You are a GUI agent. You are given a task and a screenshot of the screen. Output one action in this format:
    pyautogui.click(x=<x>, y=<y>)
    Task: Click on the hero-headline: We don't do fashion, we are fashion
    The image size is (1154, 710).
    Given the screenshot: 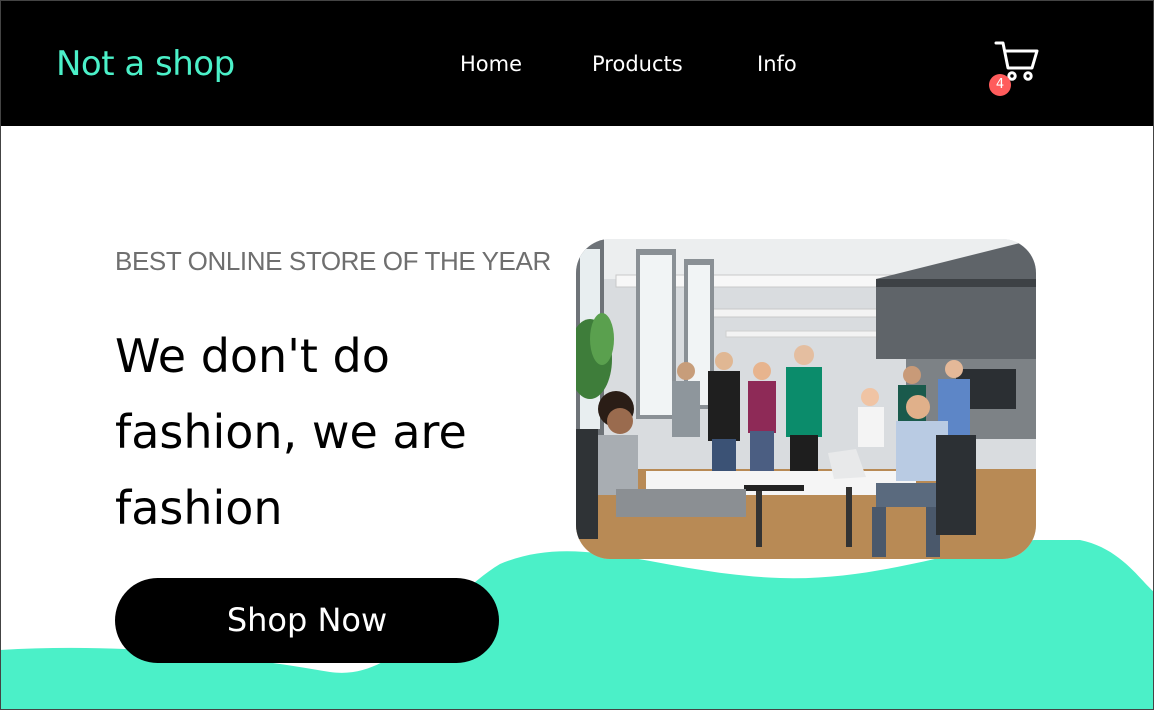 What is the action you would take?
    pyautogui.click(x=291, y=432)
    